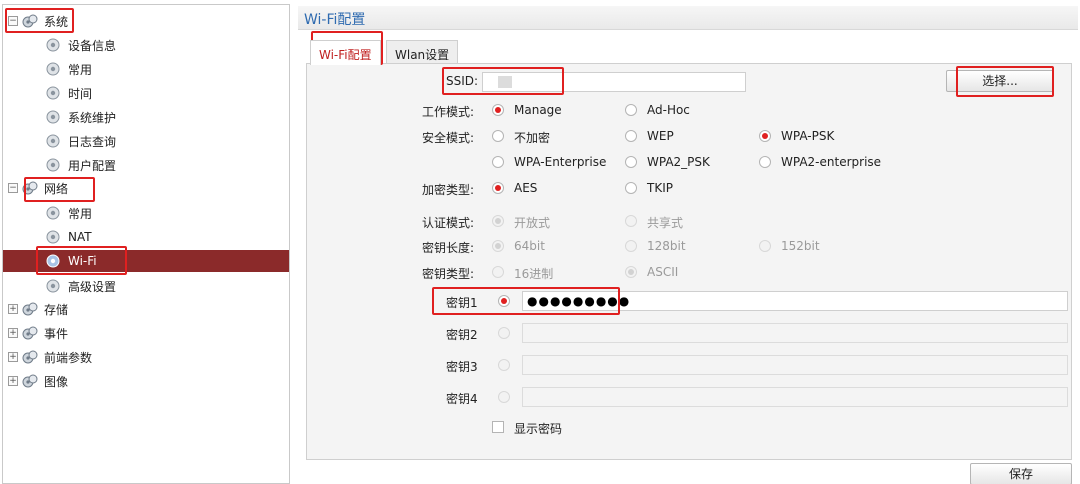 This screenshot has width=1080, height=484. What do you see at coordinates (538, 429) in the screenshot?
I see `show-password-label: 显示密码` at bounding box center [538, 429].